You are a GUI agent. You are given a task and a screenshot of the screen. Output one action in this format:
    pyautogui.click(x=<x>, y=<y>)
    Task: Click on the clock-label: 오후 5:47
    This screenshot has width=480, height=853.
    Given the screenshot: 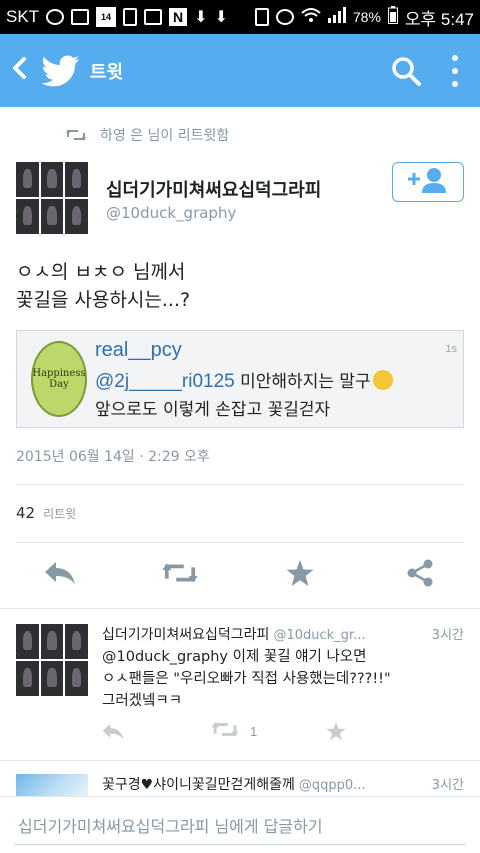 What is the action you would take?
    pyautogui.click(x=439, y=19)
    